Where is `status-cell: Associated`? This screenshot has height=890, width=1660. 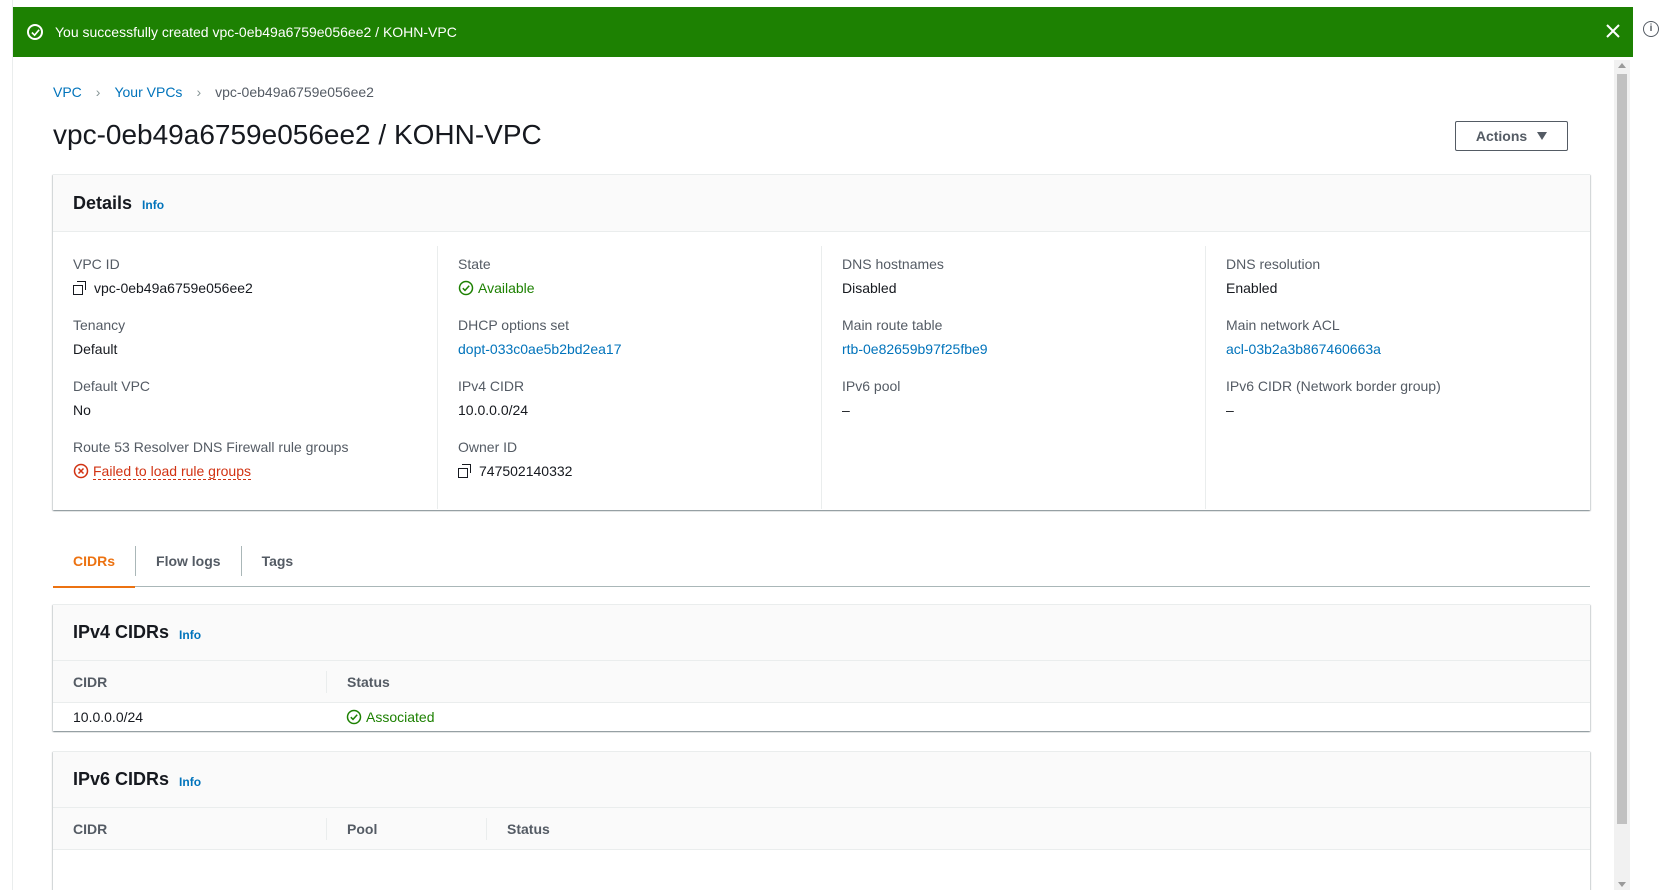
status-cell: Associated is located at coordinates (390, 717).